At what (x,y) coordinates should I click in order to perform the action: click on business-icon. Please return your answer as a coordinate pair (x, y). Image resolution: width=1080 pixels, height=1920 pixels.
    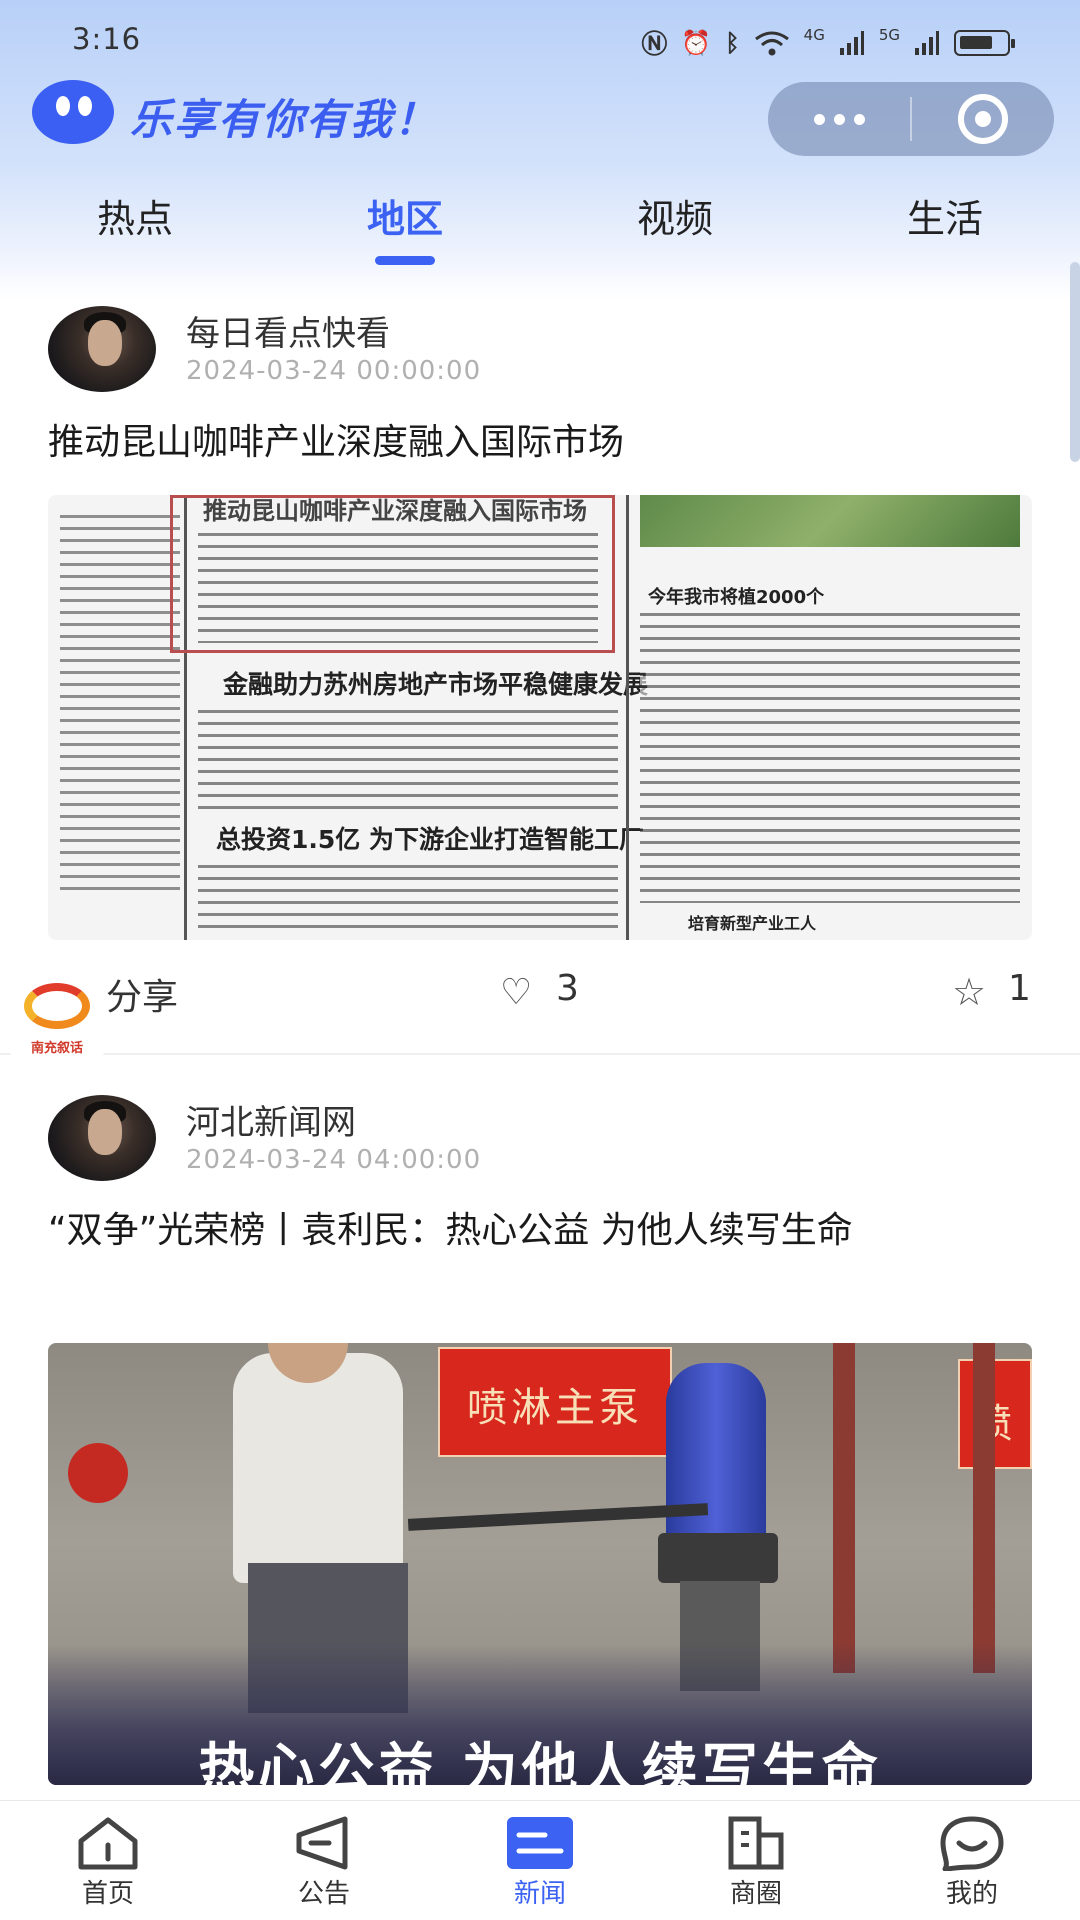
    Looking at the image, I should click on (756, 1843).